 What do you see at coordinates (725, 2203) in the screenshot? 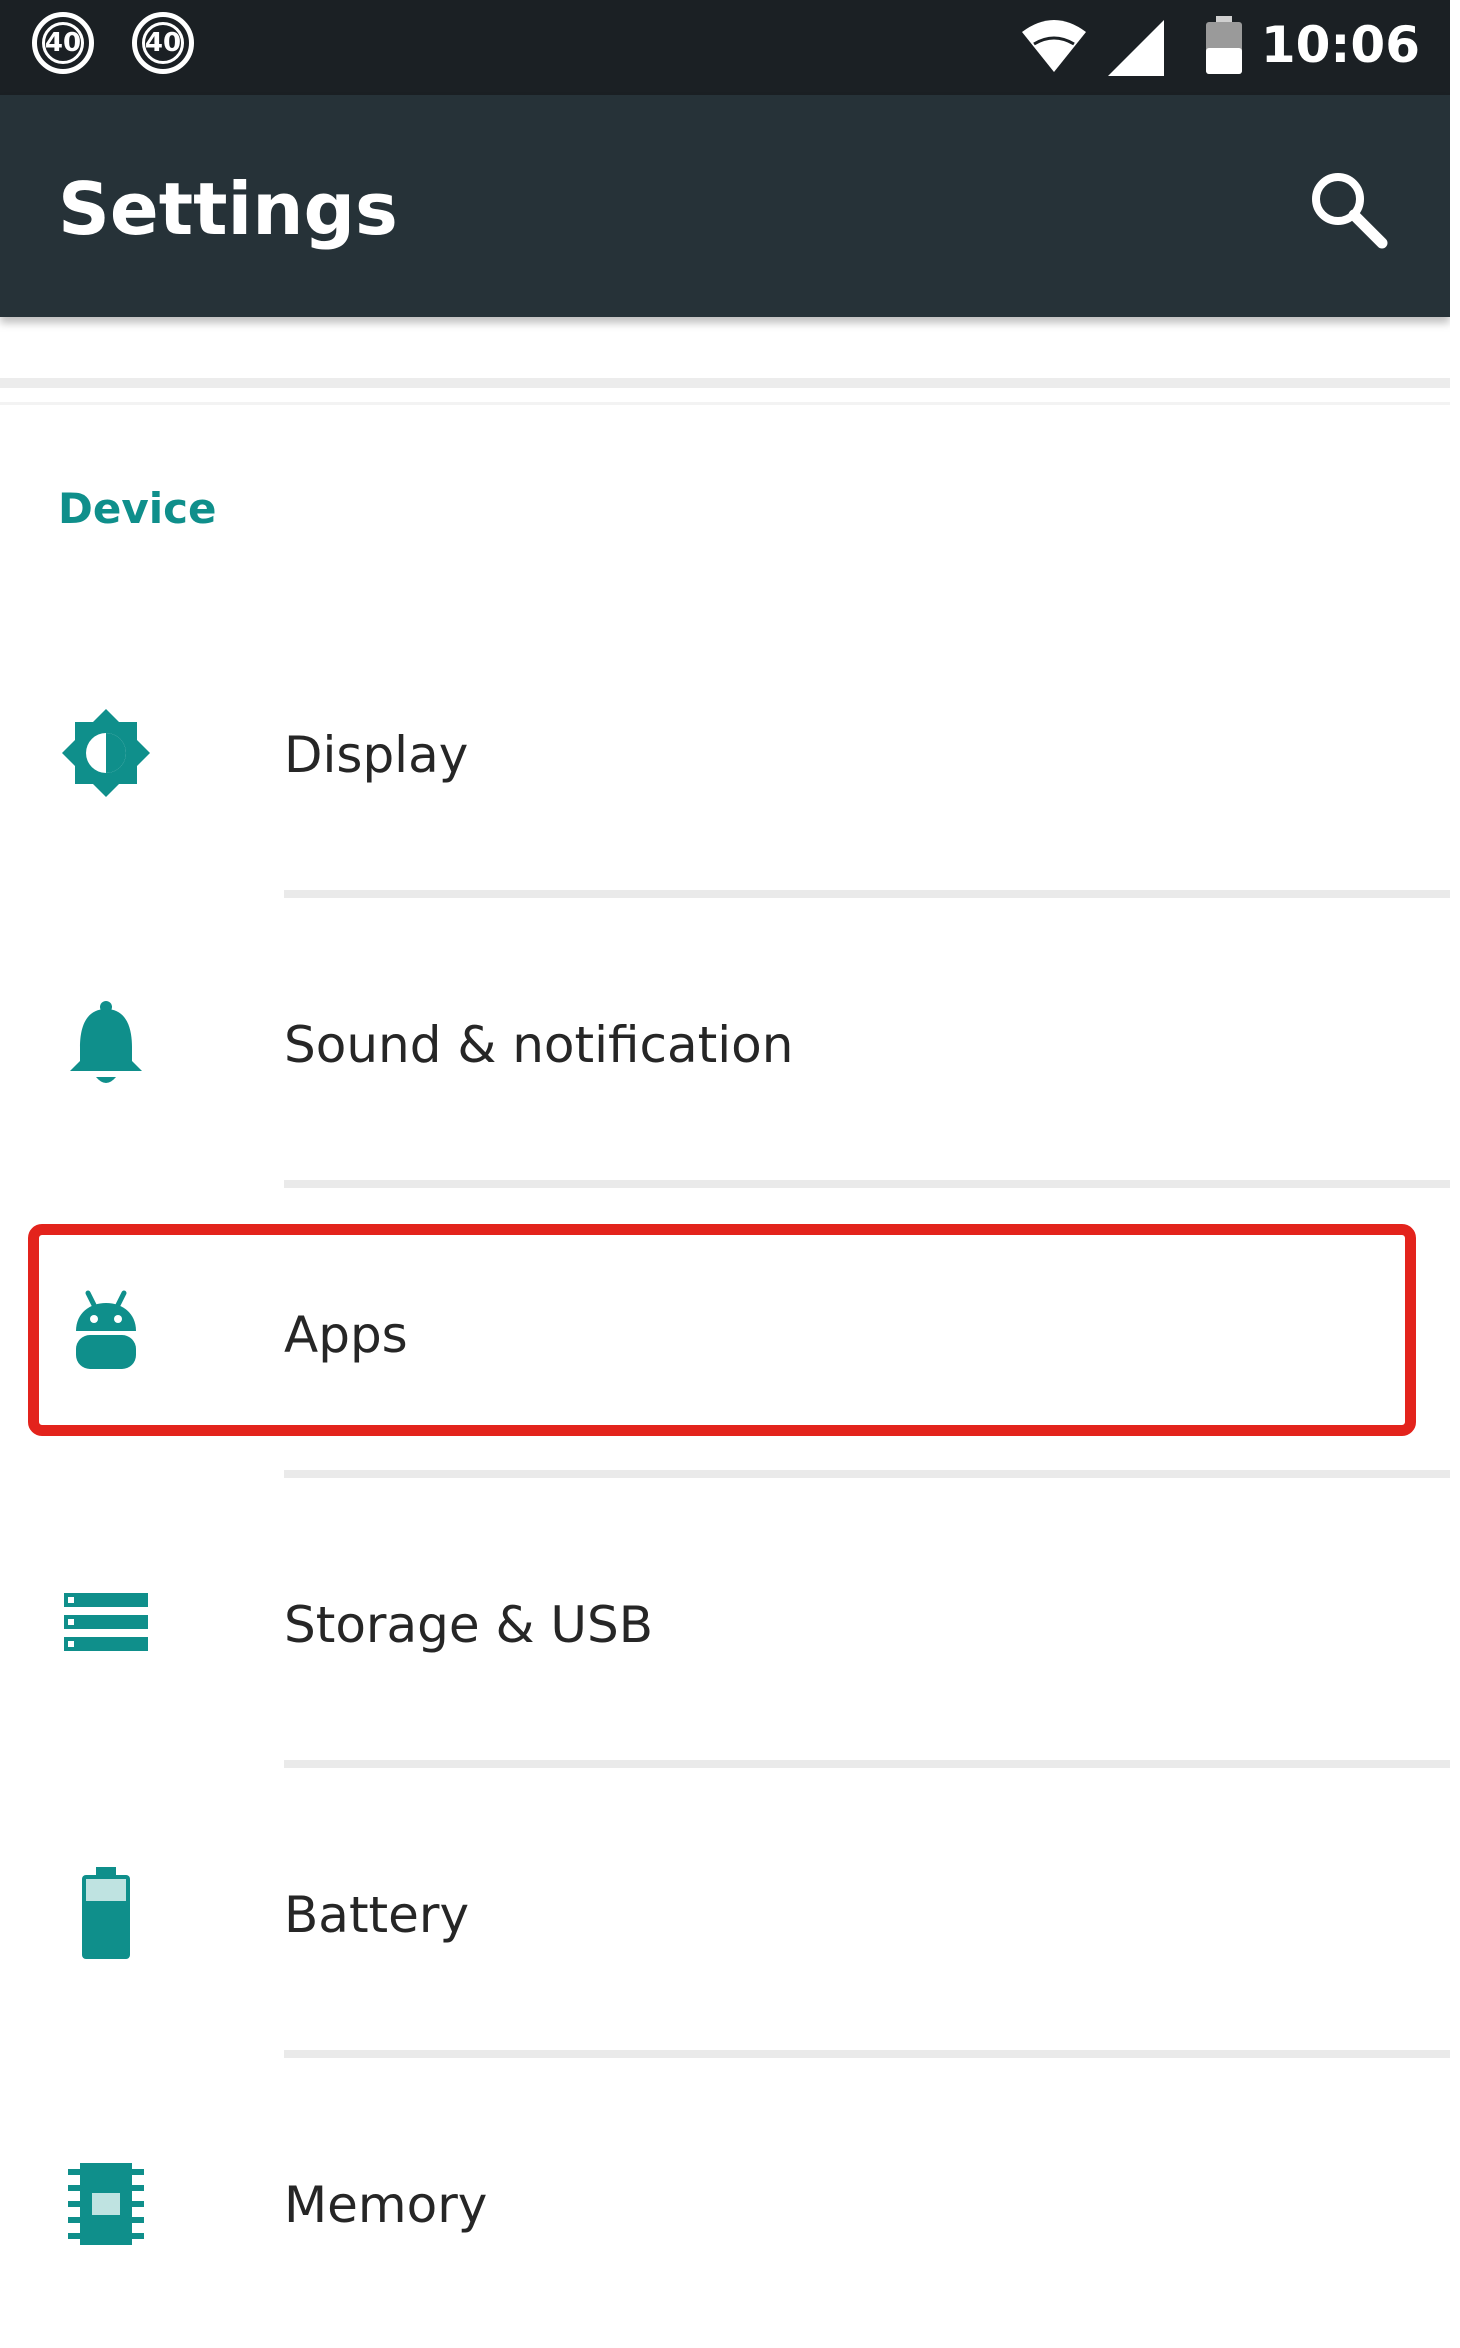
I see `settings-item-memory: Memory` at bounding box center [725, 2203].